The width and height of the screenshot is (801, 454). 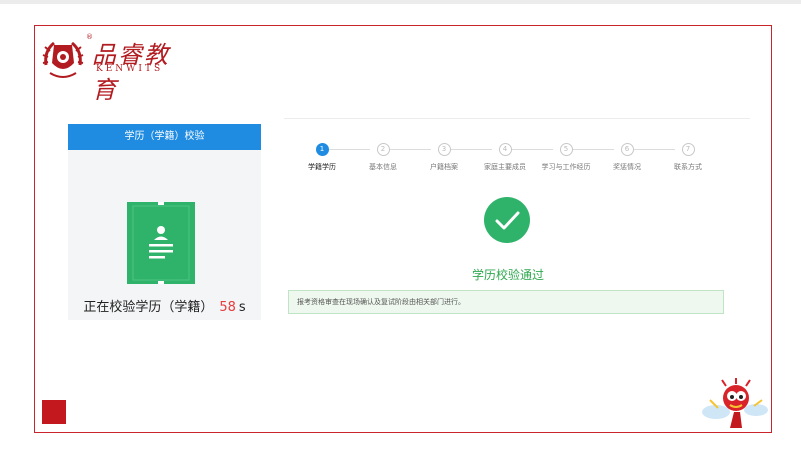 What do you see at coordinates (627, 167) in the screenshot?
I see `step-label: 奖惩情况` at bounding box center [627, 167].